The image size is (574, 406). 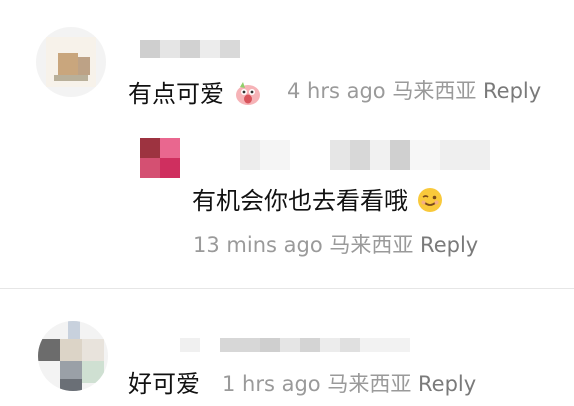 What do you see at coordinates (258, 245) in the screenshot?
I see `timestamp: 13 mins ago` at bounding box center [258, 245].